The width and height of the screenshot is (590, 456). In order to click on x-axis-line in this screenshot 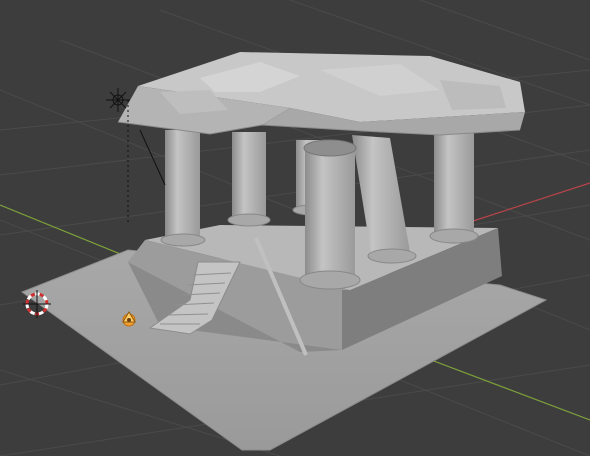, I will do `click(529, 202)`.